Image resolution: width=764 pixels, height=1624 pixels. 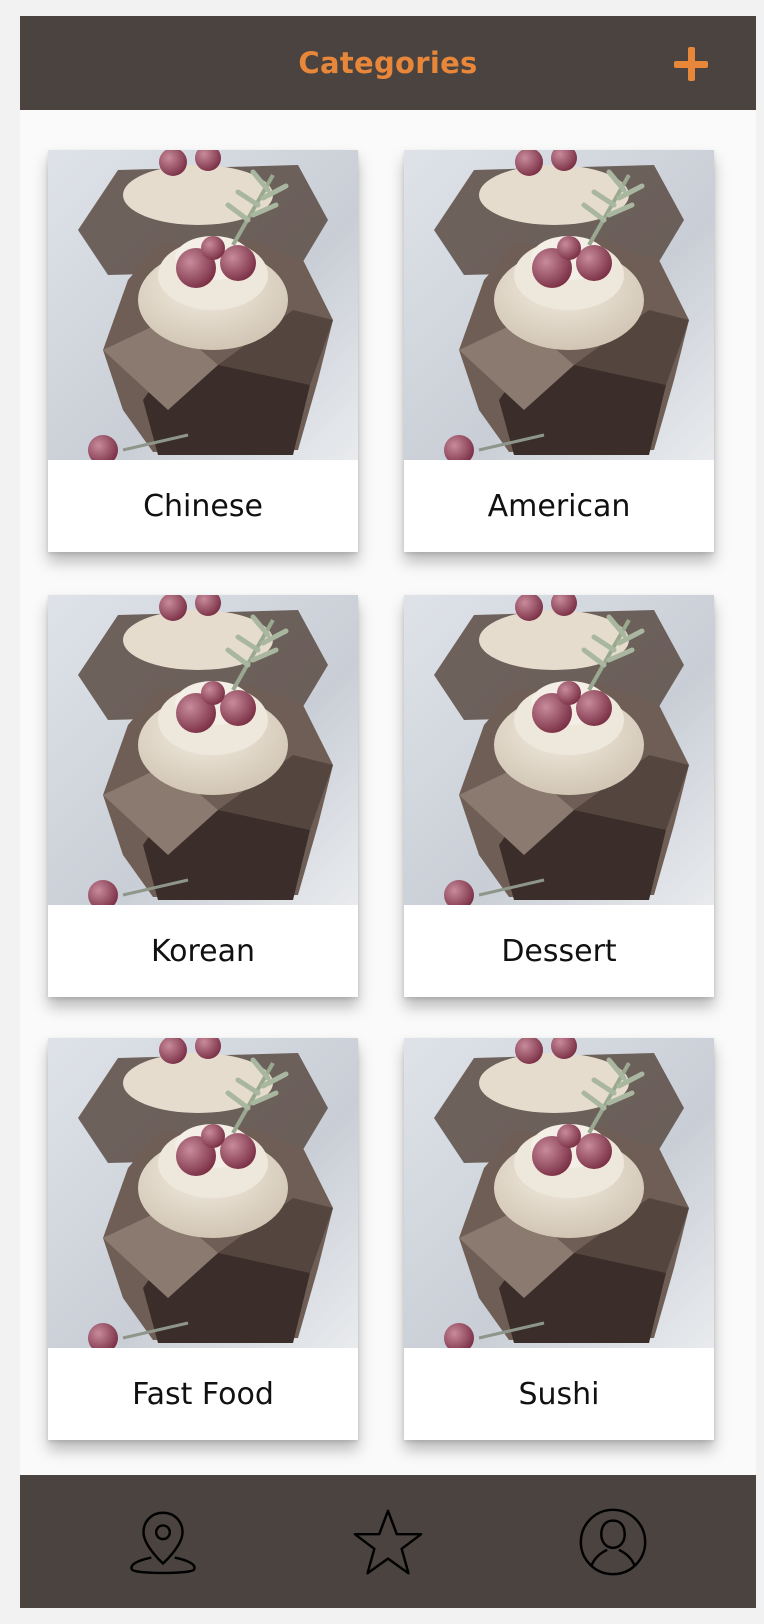 I want to click on star-icon, so click(x=388, y=1542).